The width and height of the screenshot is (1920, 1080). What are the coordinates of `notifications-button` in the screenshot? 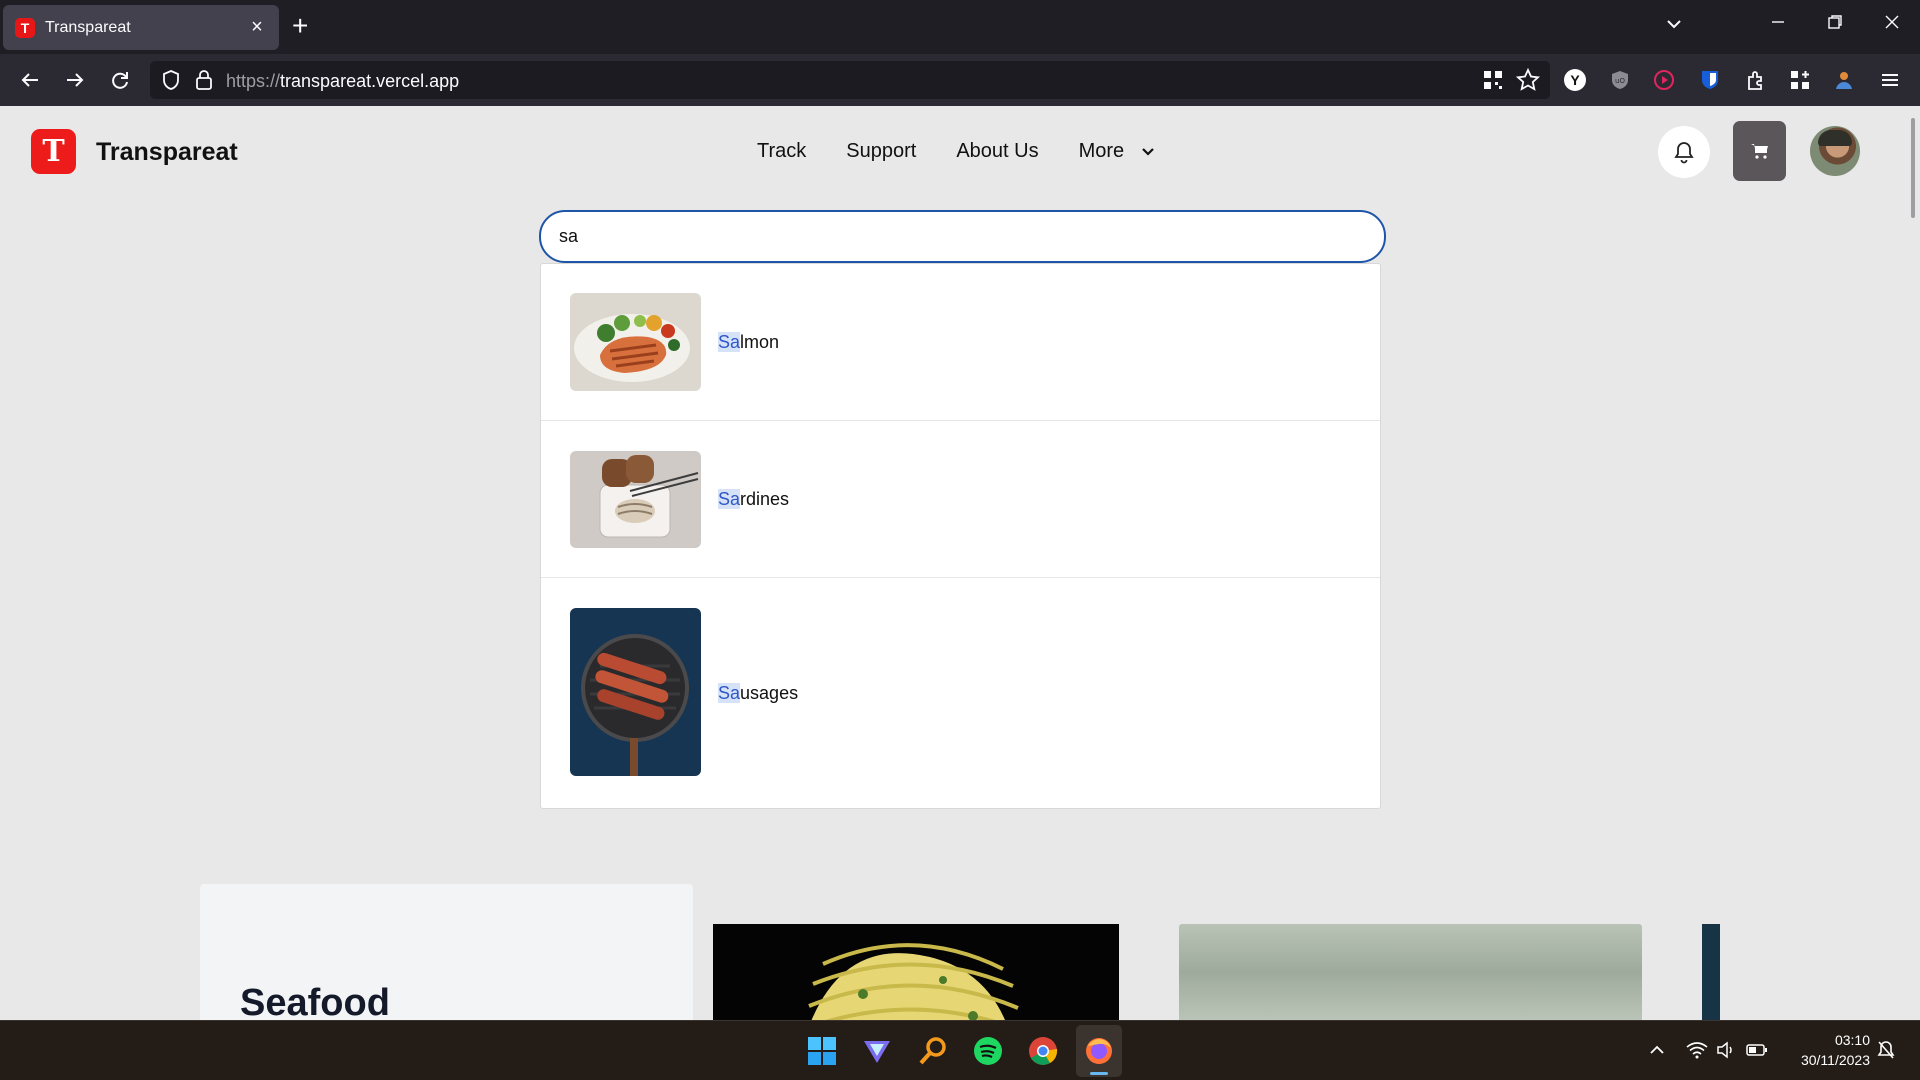 It's located at (1684, 152).